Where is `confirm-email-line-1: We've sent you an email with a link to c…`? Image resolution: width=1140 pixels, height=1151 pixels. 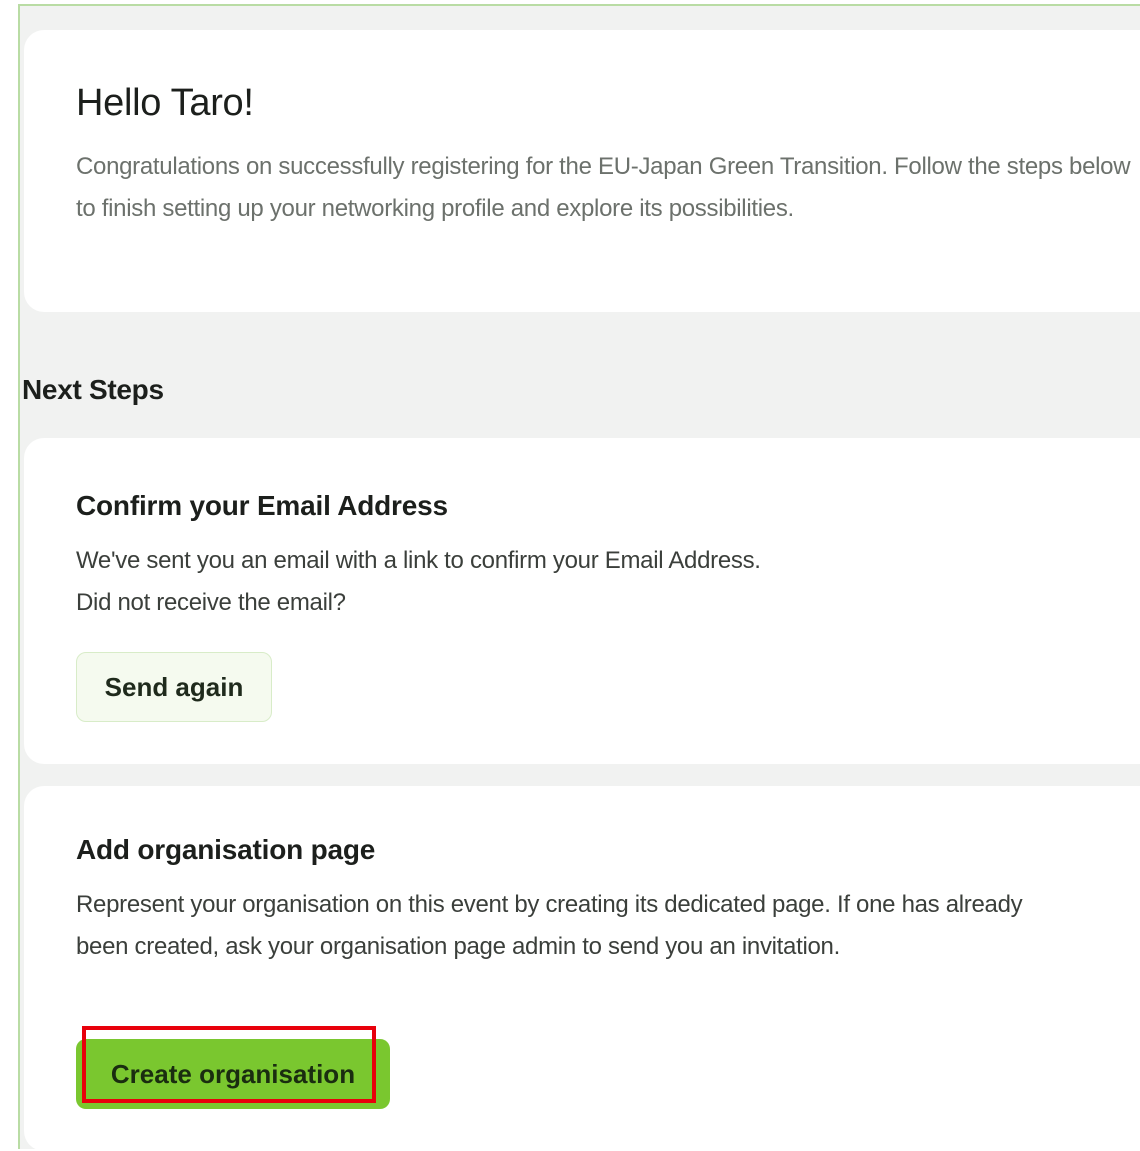 confirm-email-line-1: We've sent you an email with a link to c… is located at coordinates (418, 560).